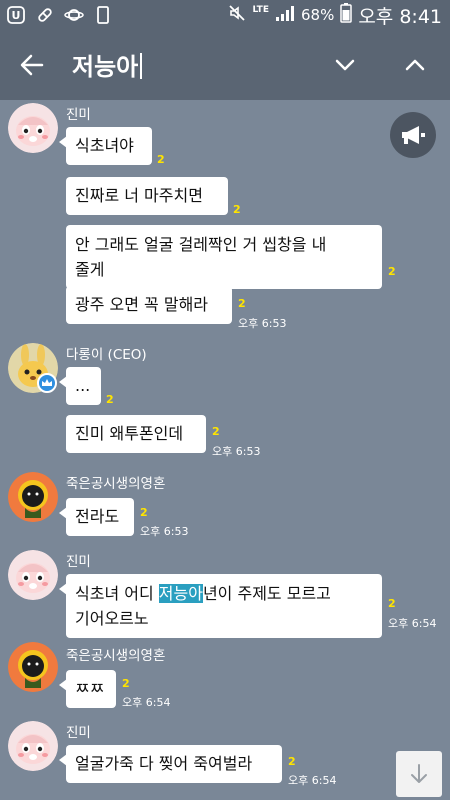  I want to click on search-input: 저능아, so click(107, 64).